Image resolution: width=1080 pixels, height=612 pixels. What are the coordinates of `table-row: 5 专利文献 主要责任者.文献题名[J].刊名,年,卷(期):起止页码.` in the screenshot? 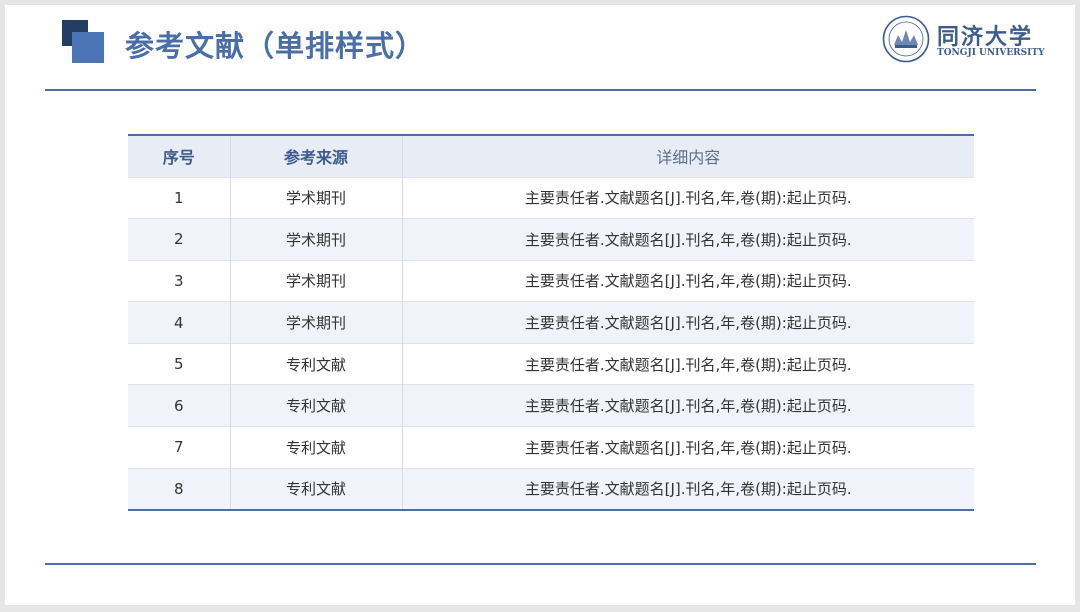 It's located at (551, 364).